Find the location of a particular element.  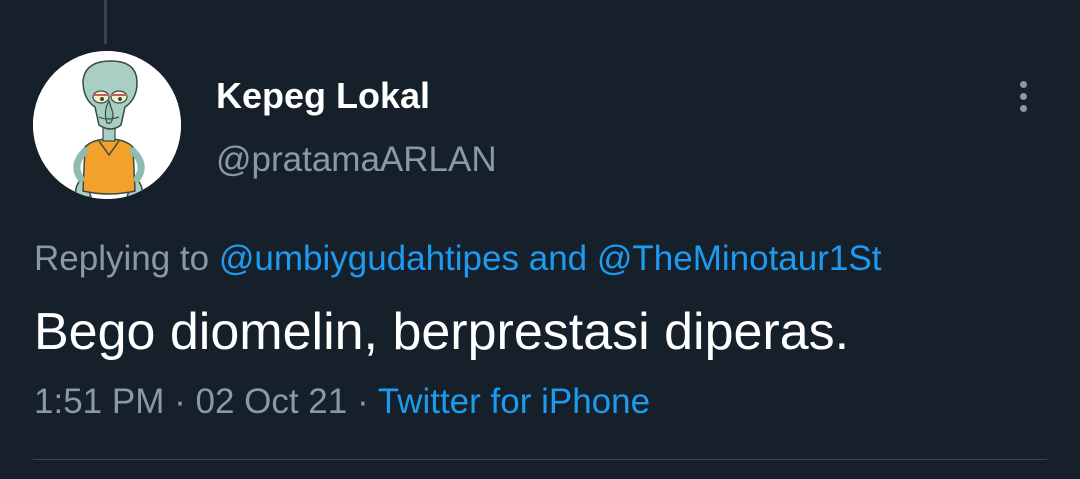

tweet-meta: 1:51 PM · 02 Oct 21 · Twitter for iPhone is located at coordinates (342, 402).